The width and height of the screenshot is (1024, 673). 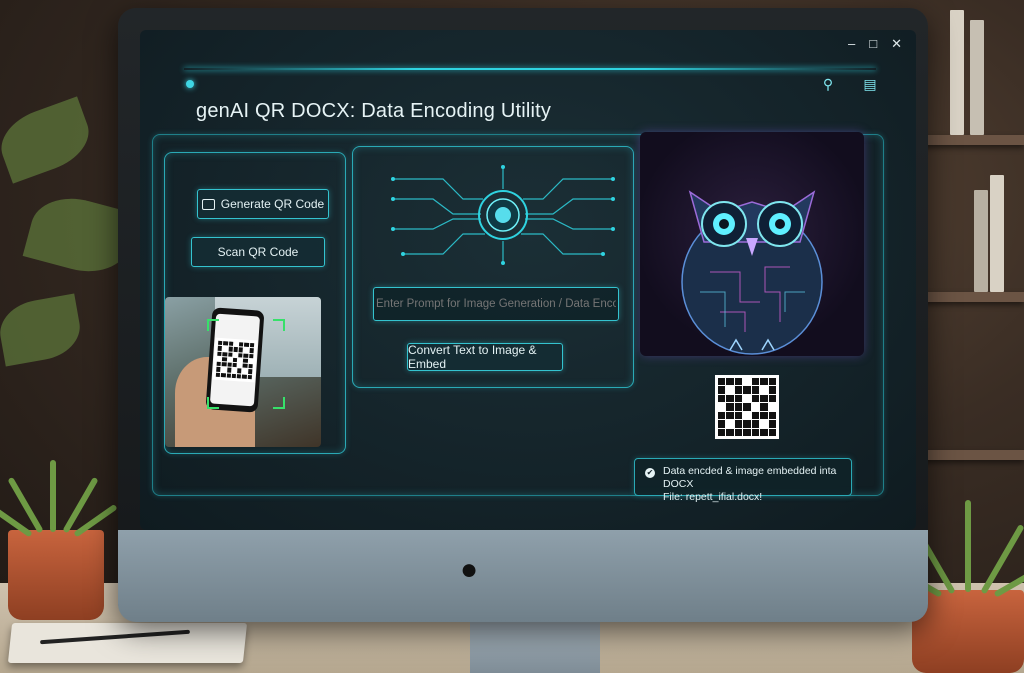 What do you see at coordinates (713, 497) in the screenshot?
I see `status-line-2: File: repett_ifial.docx!` at bounding box center [713, 497].